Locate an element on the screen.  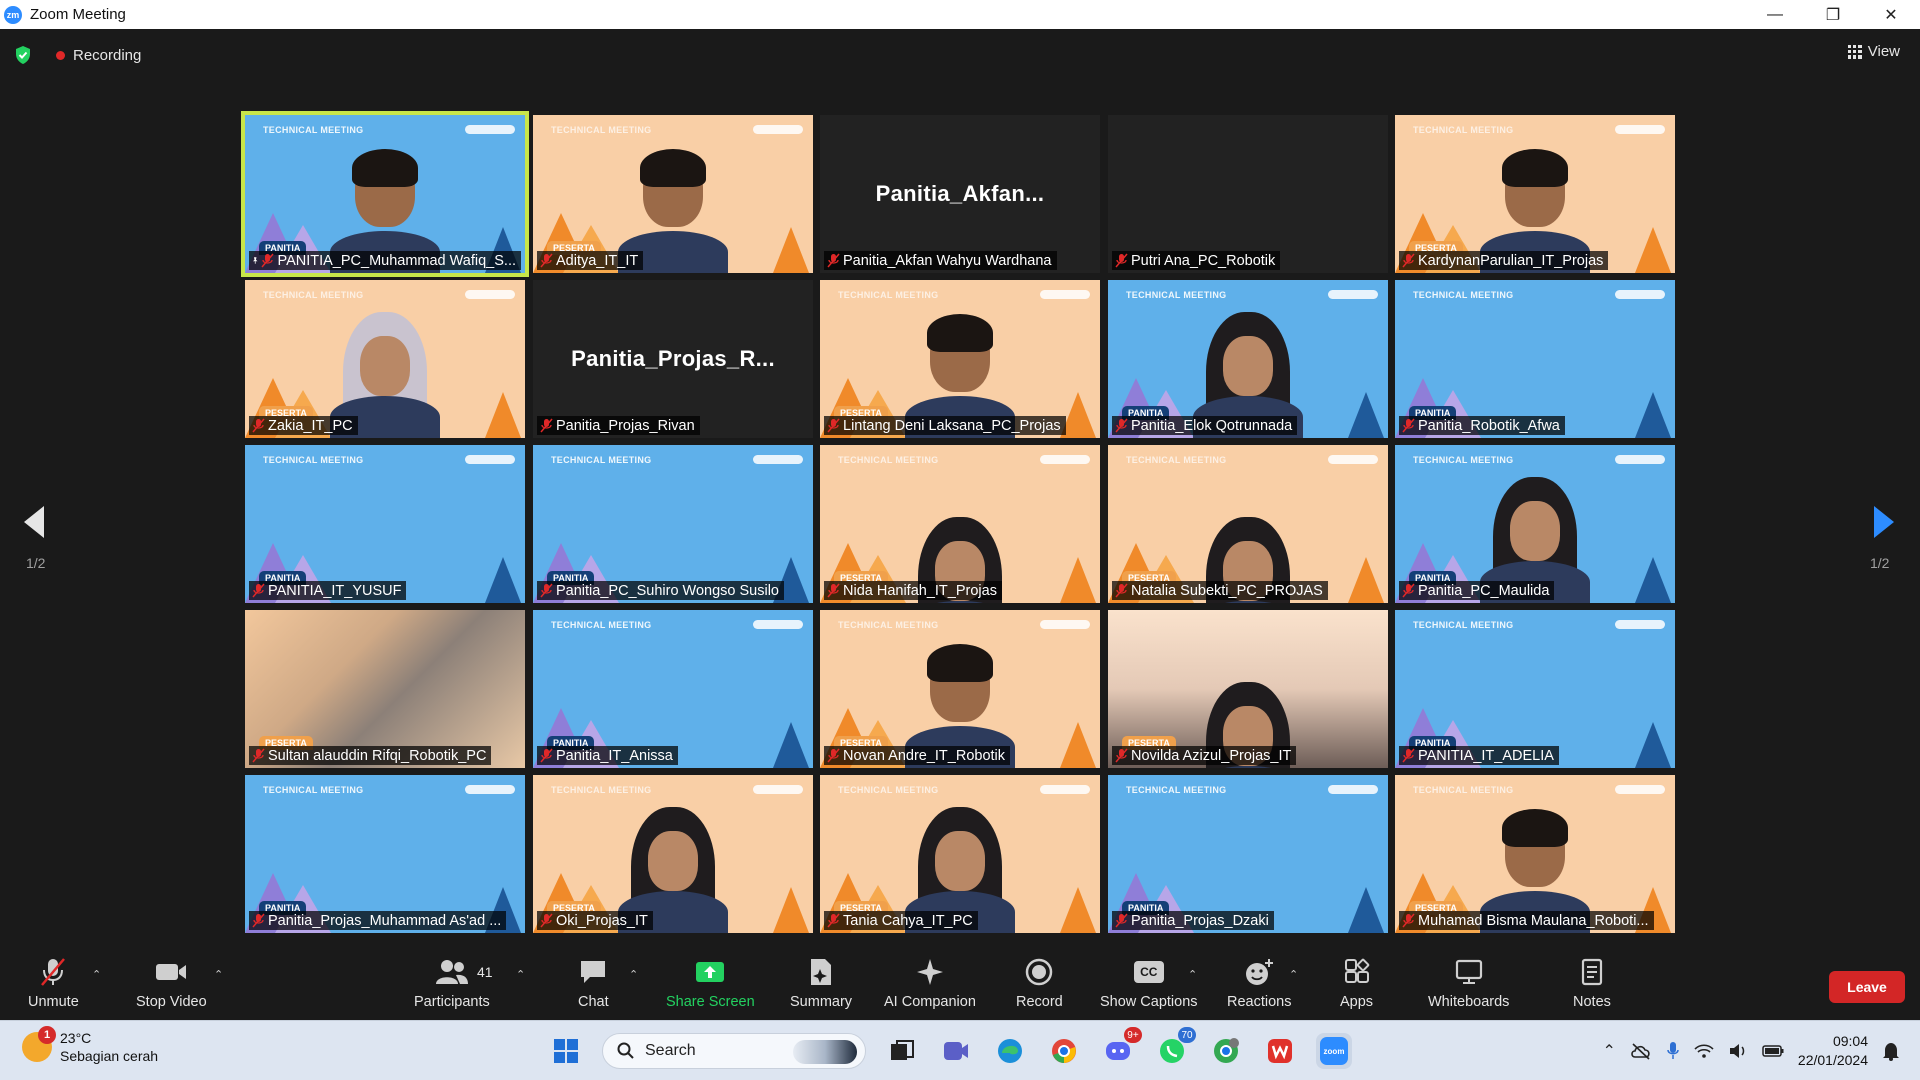
recording-dot-icon is located at coordinates (60, 55).